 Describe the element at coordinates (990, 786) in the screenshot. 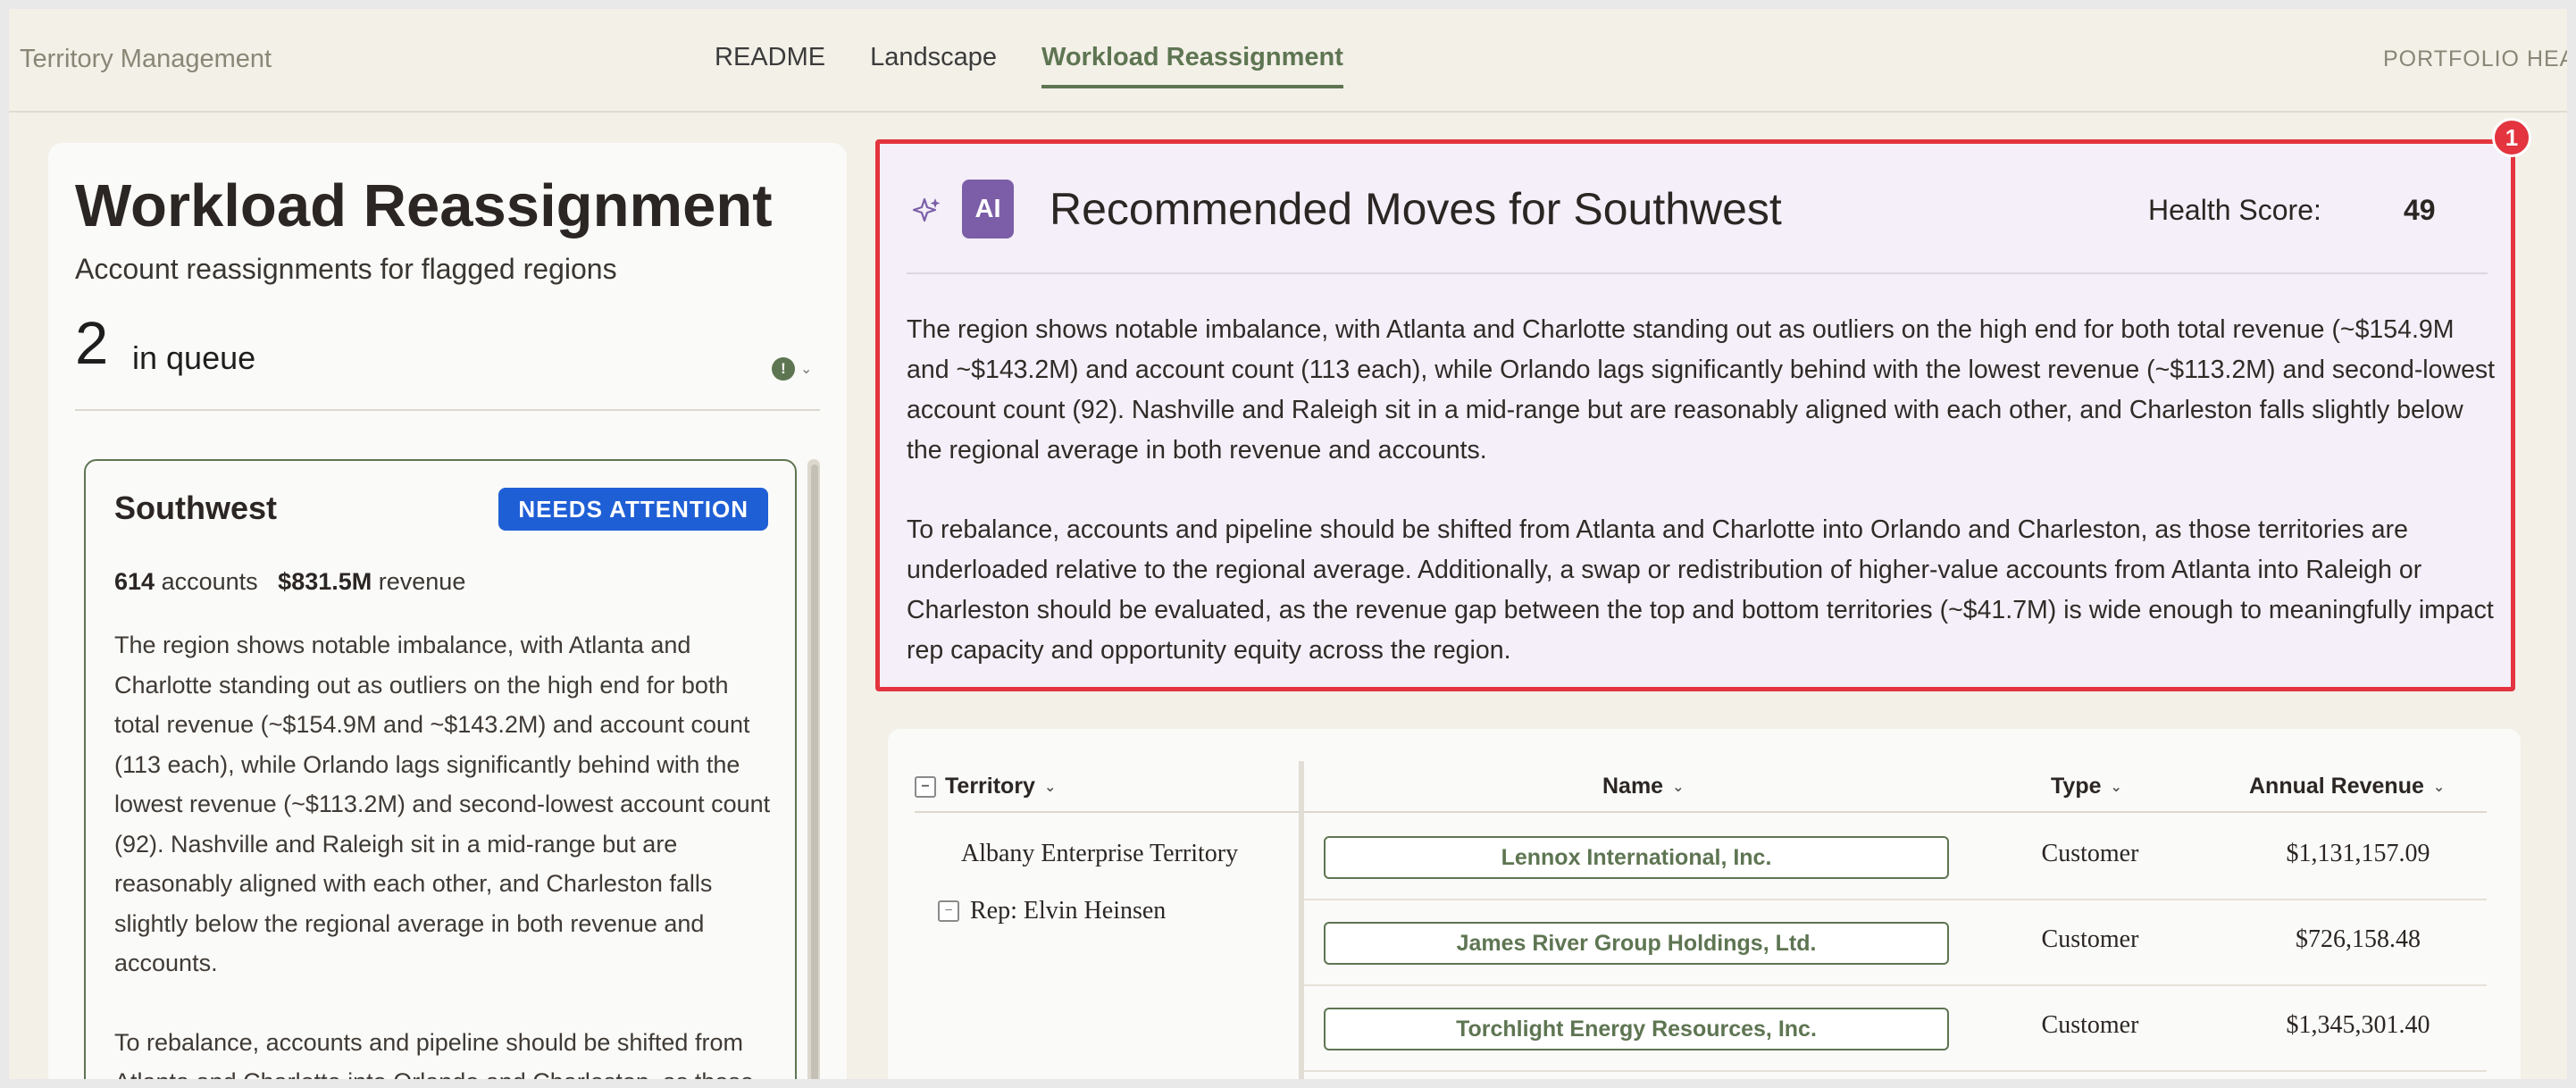

I see `col-territory-label: Territory` at that location.